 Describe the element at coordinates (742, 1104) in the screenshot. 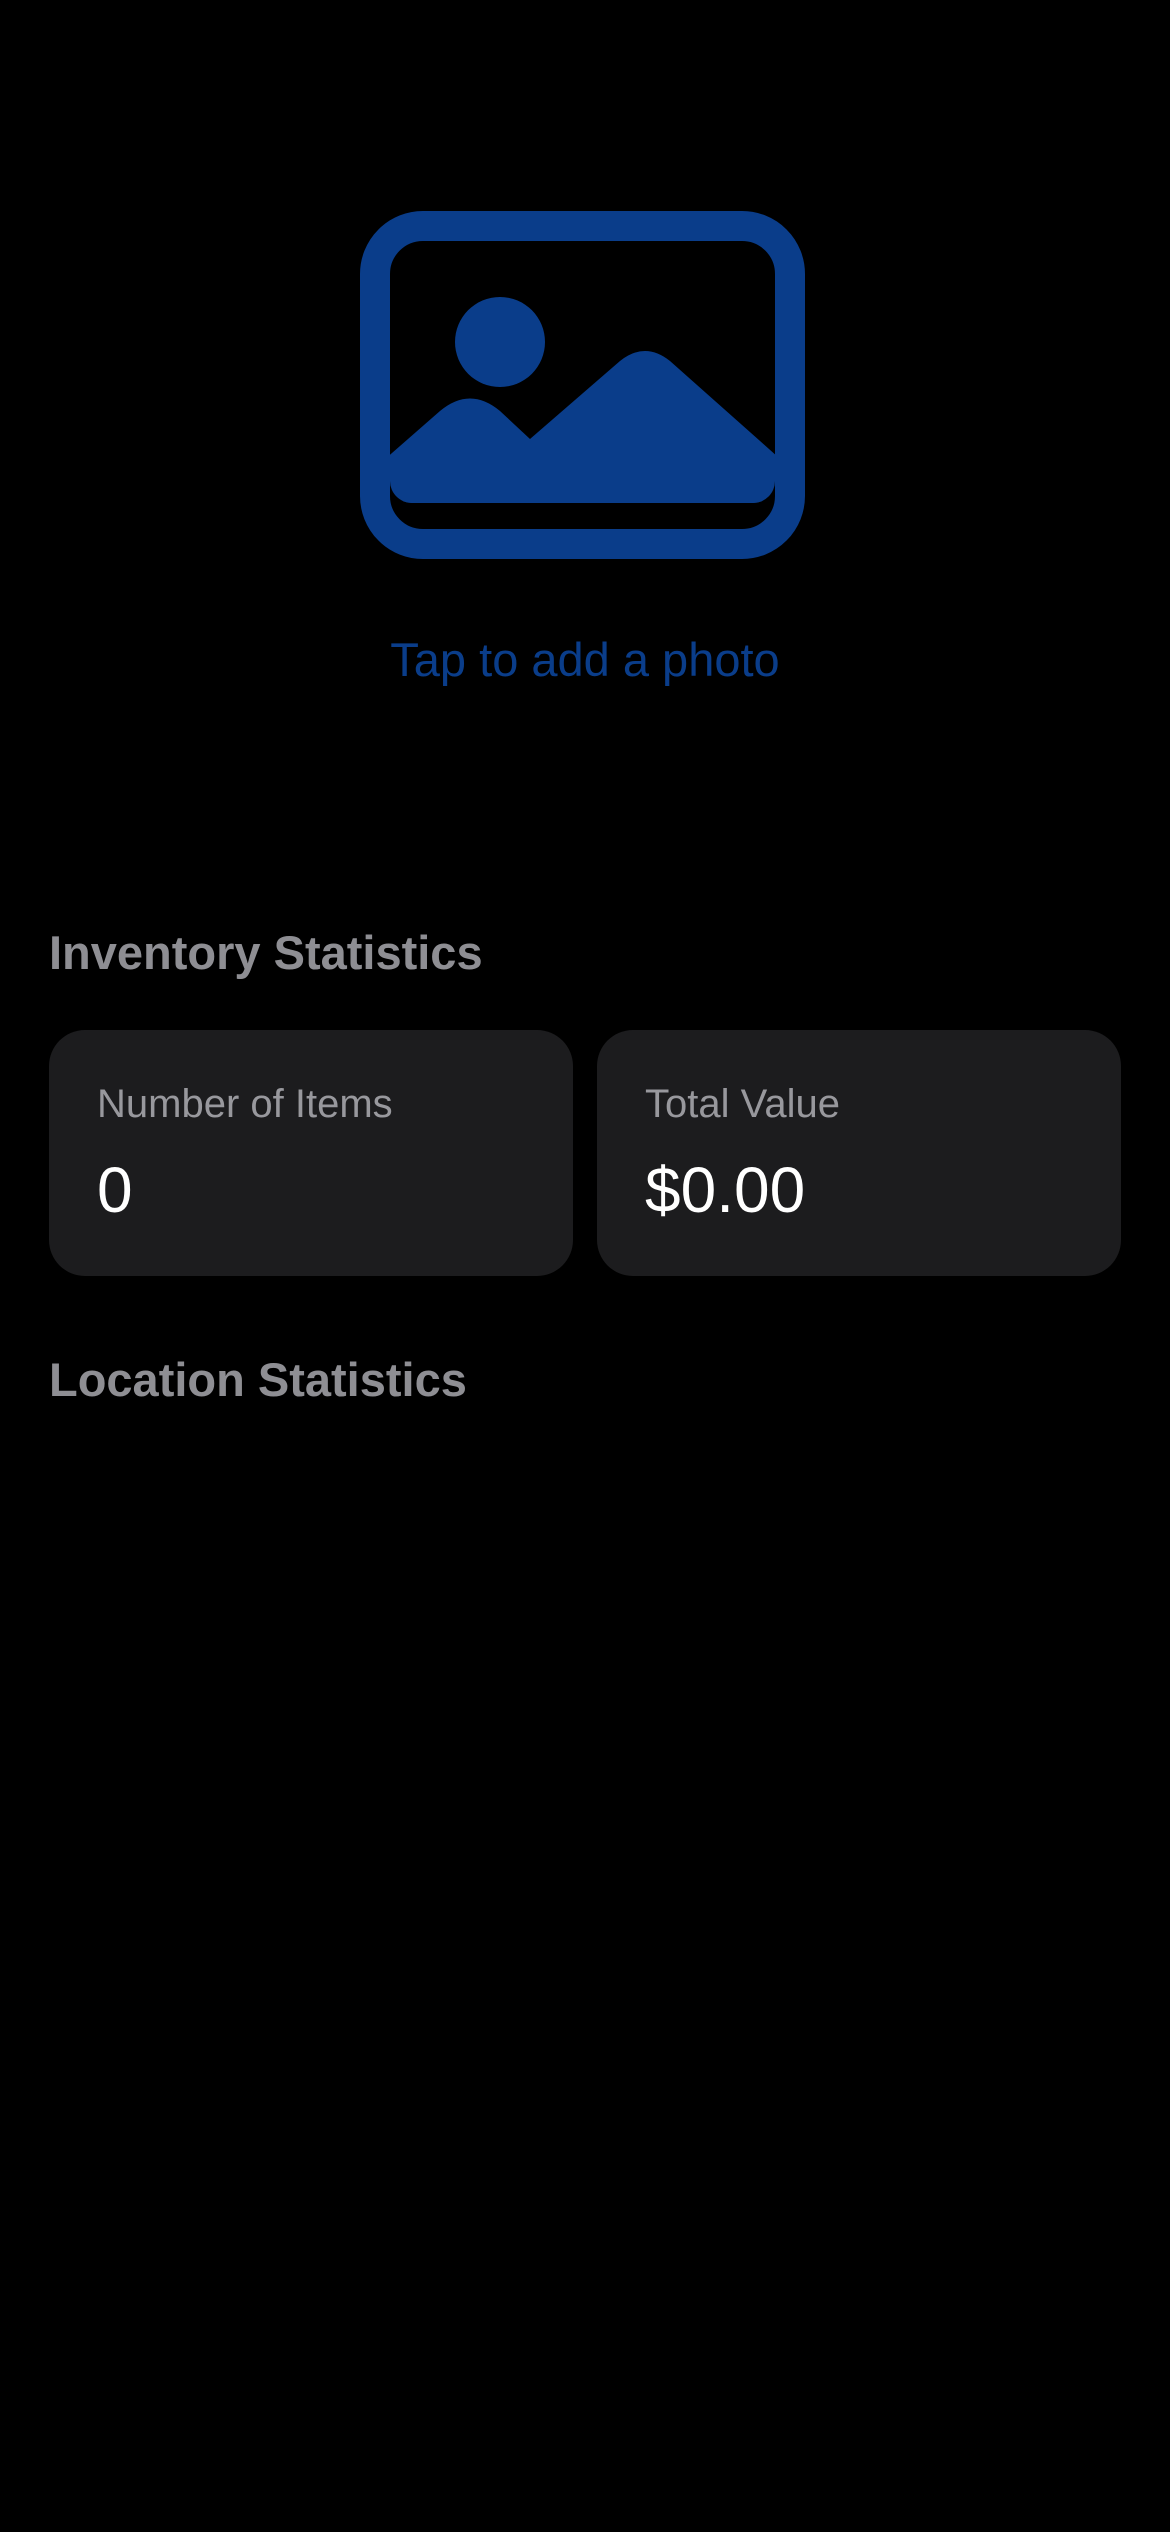

I see `total-value-label: Total Value` at that location.